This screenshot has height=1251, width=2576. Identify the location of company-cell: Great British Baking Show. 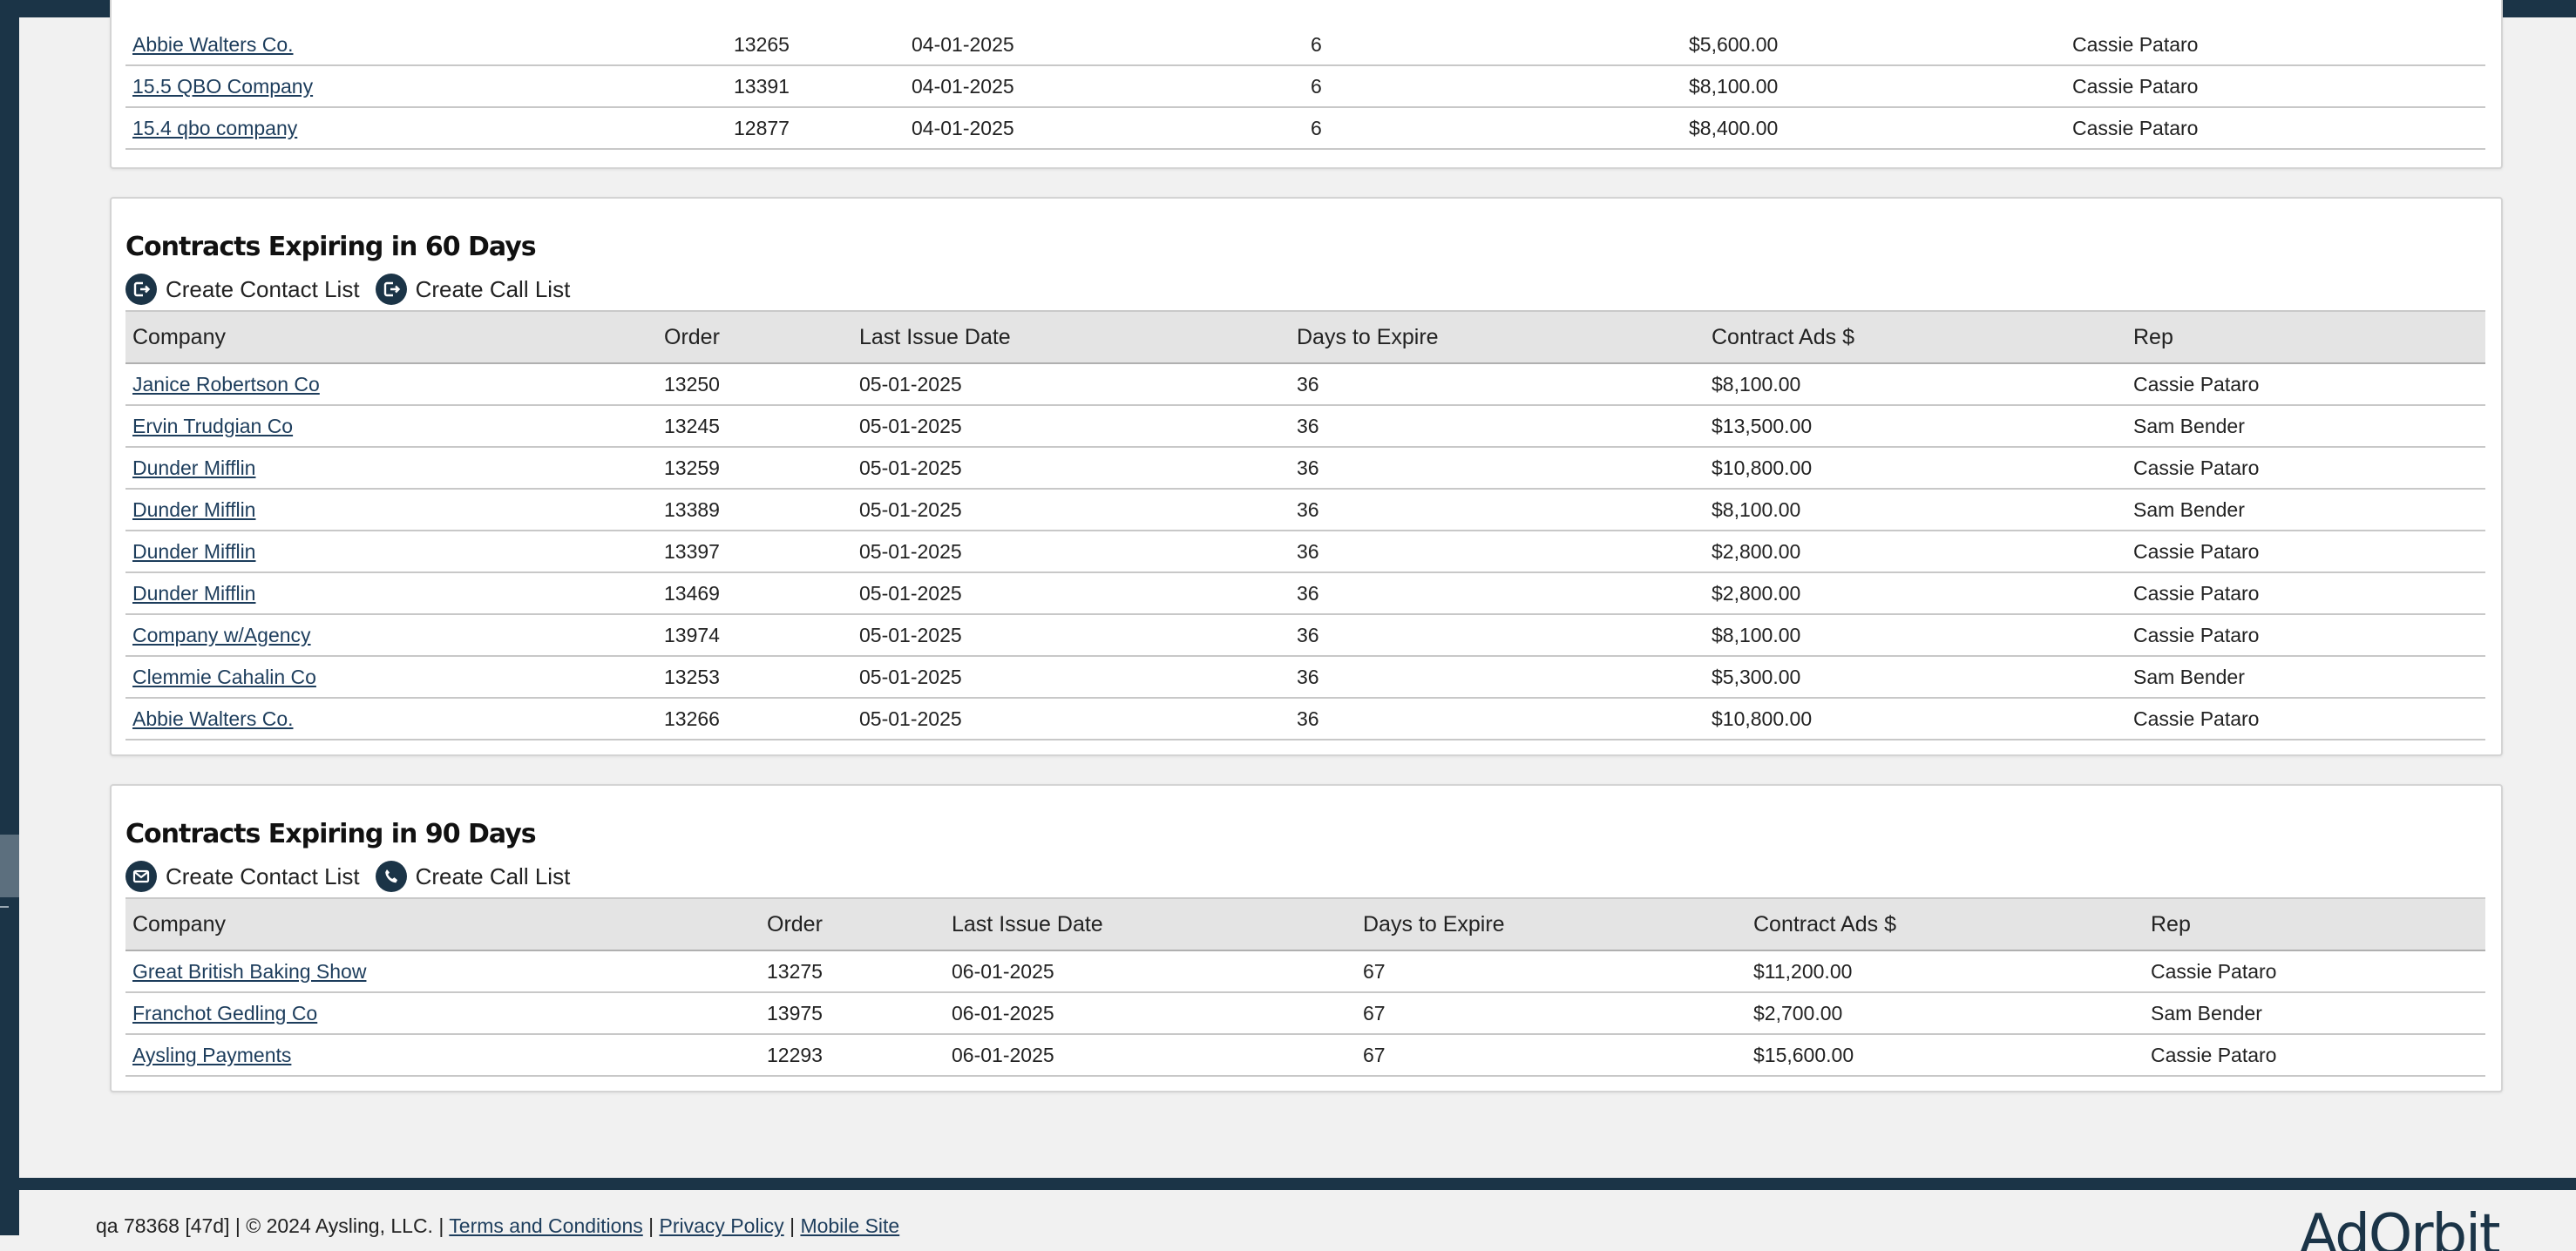
(443, 971).